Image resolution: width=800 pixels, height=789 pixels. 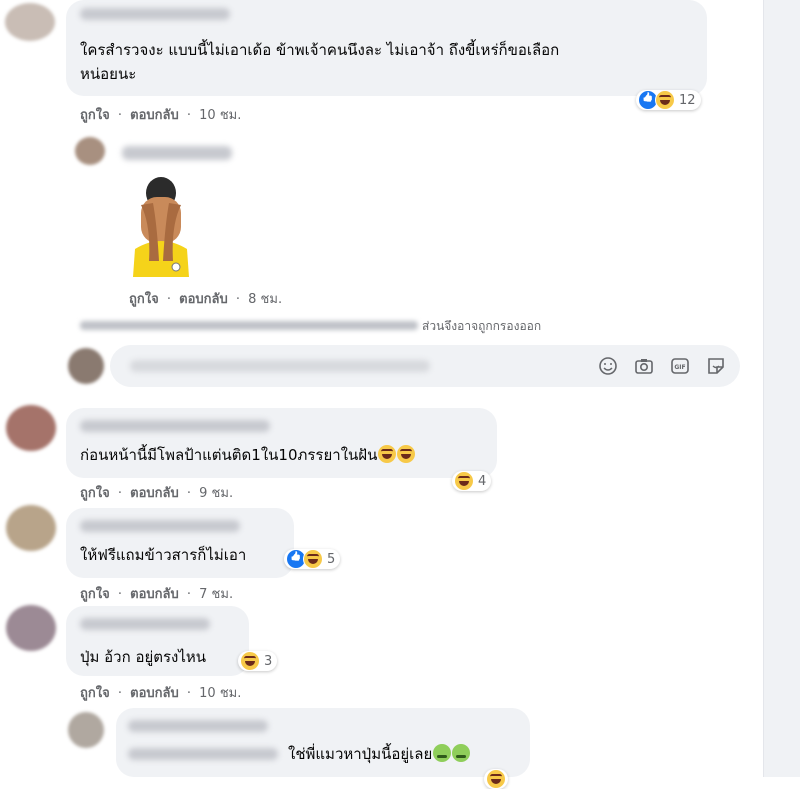 I want to click on comment-actions: ถูกใจ · ตอบกลับ · 8 ชม., so click(x=205, y=298).